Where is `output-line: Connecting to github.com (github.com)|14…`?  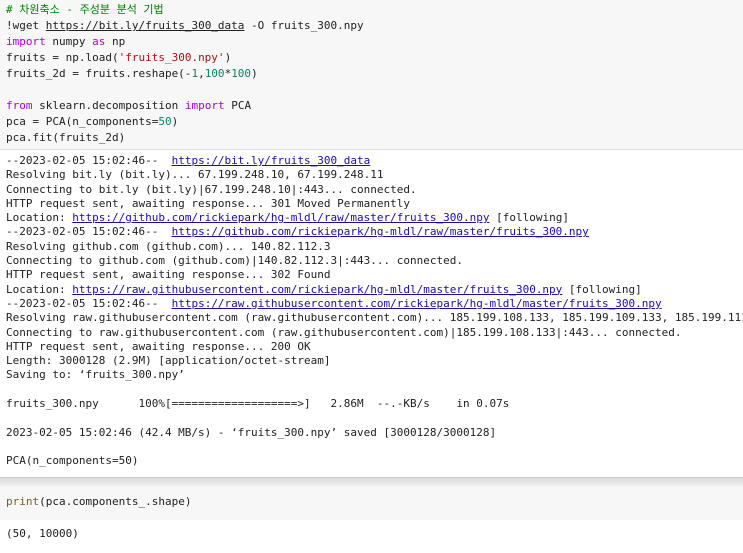
output-line: Connecting to github.com (github.com)|14… is located at coordinates (234, 261).